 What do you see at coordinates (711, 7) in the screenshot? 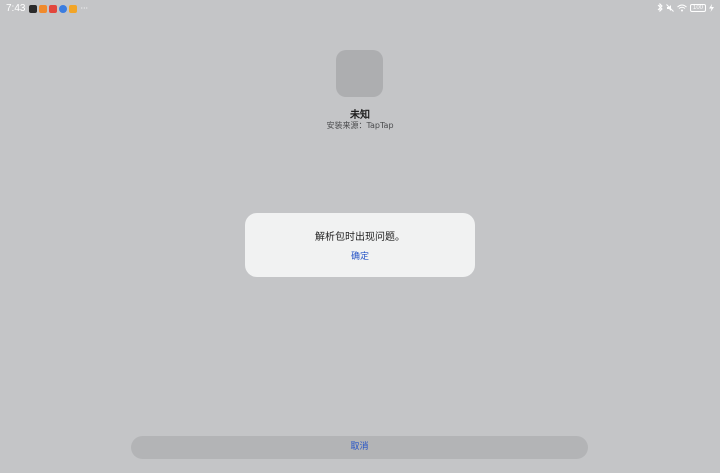
I see `charging-icon` at bounding box center [711, 7].